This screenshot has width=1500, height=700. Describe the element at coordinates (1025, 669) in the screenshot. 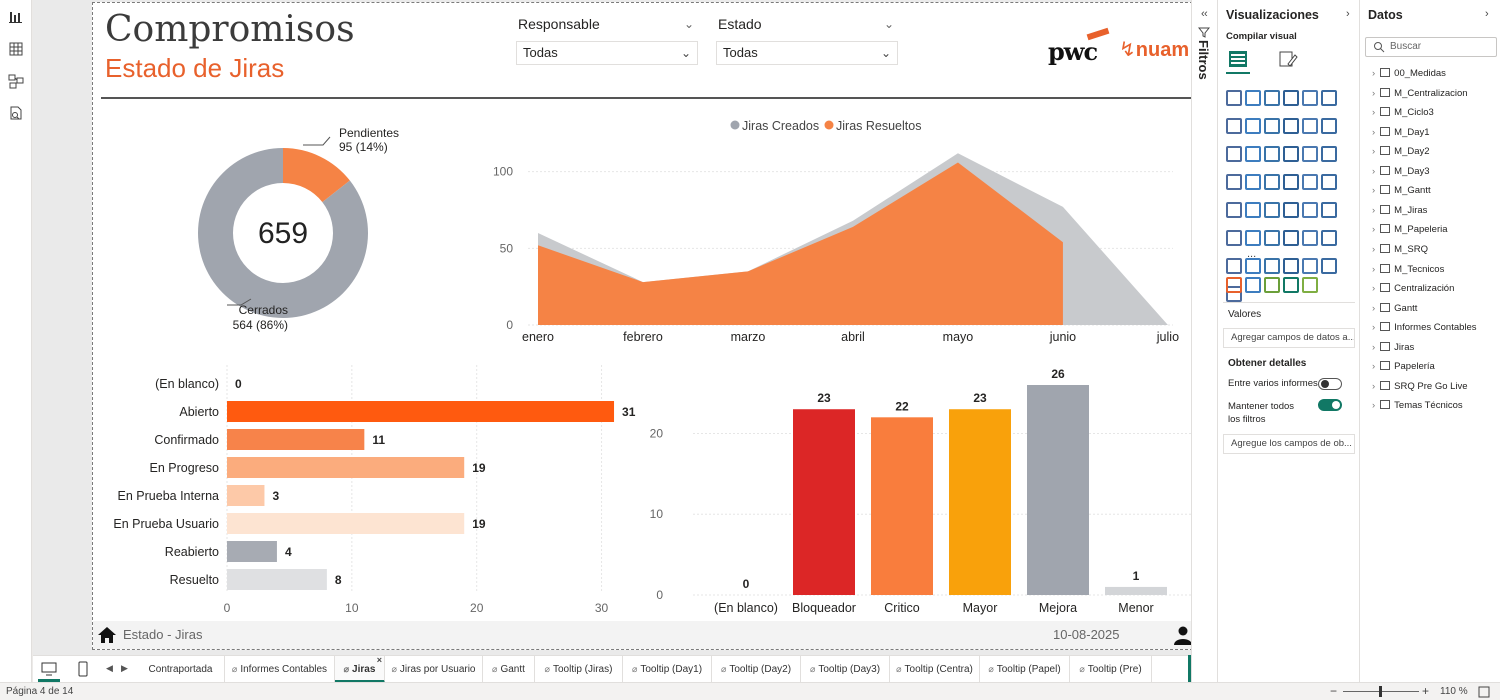

I see `tab-tooltip-papel: ⌀ Tooltip (Papel)` at that location.